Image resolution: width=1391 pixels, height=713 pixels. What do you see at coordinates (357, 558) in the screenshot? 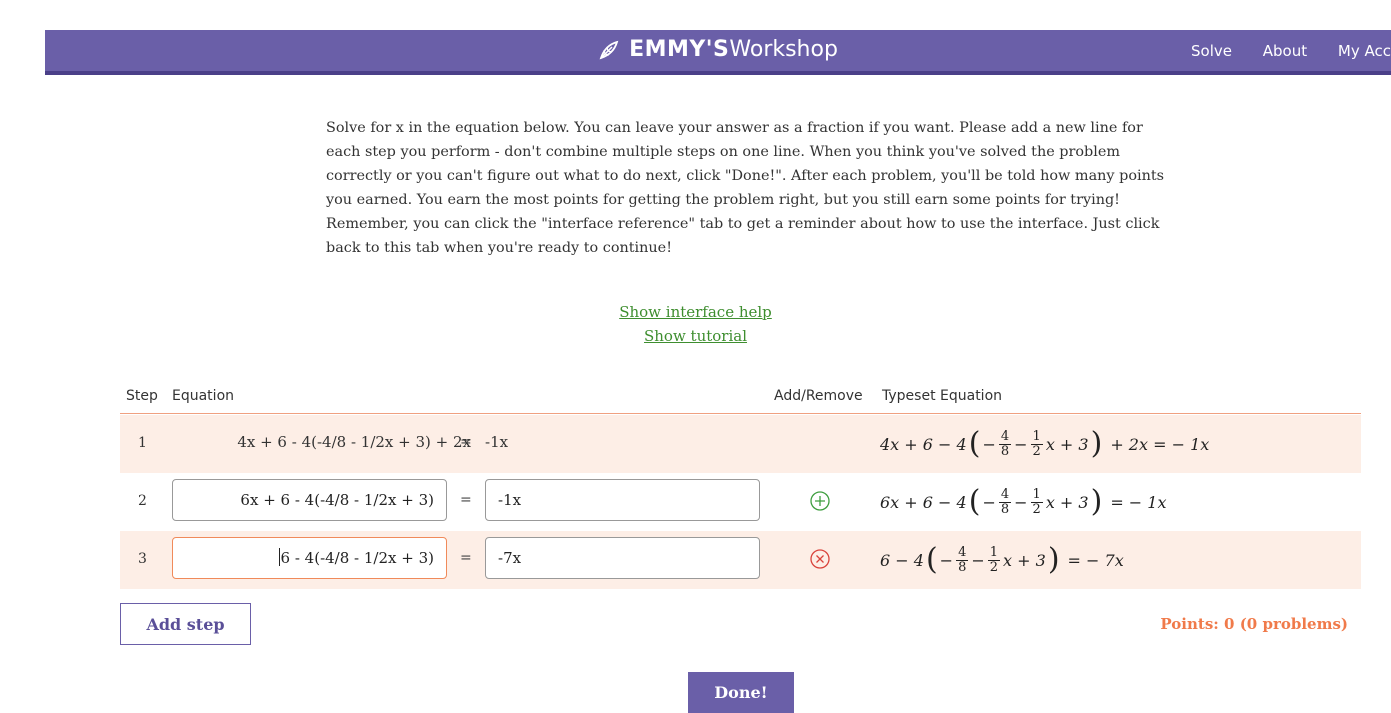
I see `equation-lhs-value: 6 - 4(-4/8 - 1/2x + 3)` at bounding box center [357, 558].